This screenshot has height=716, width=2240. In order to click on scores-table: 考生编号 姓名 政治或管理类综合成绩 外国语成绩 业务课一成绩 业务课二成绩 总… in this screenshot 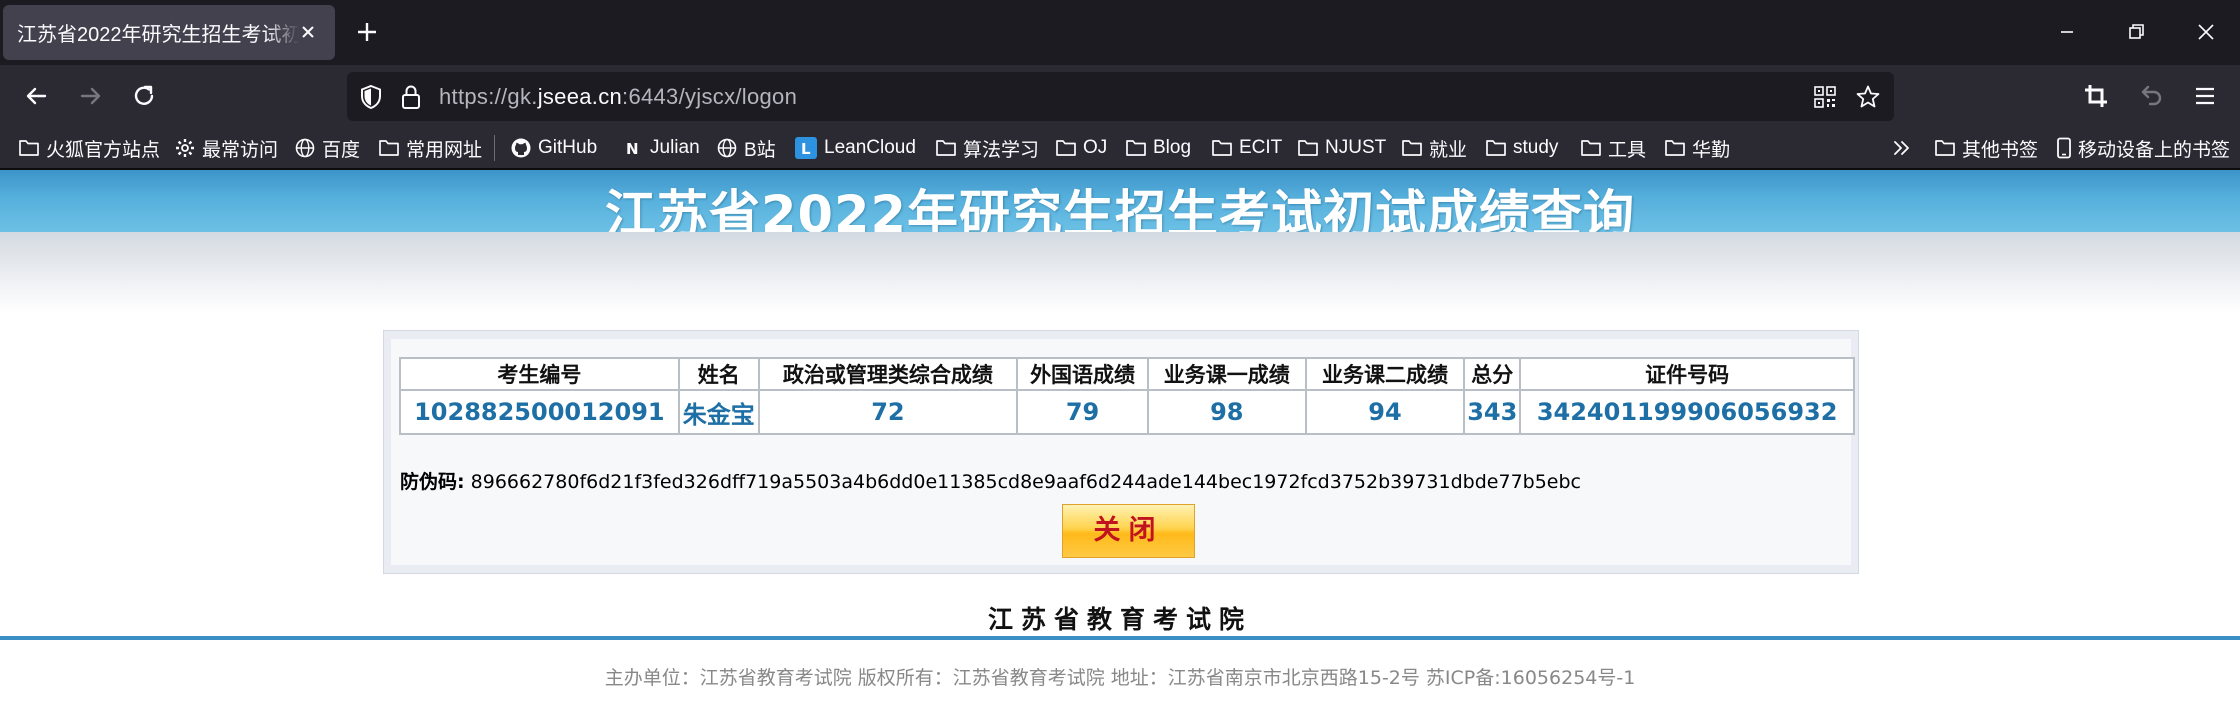, I will do `click(1127, 396)`.